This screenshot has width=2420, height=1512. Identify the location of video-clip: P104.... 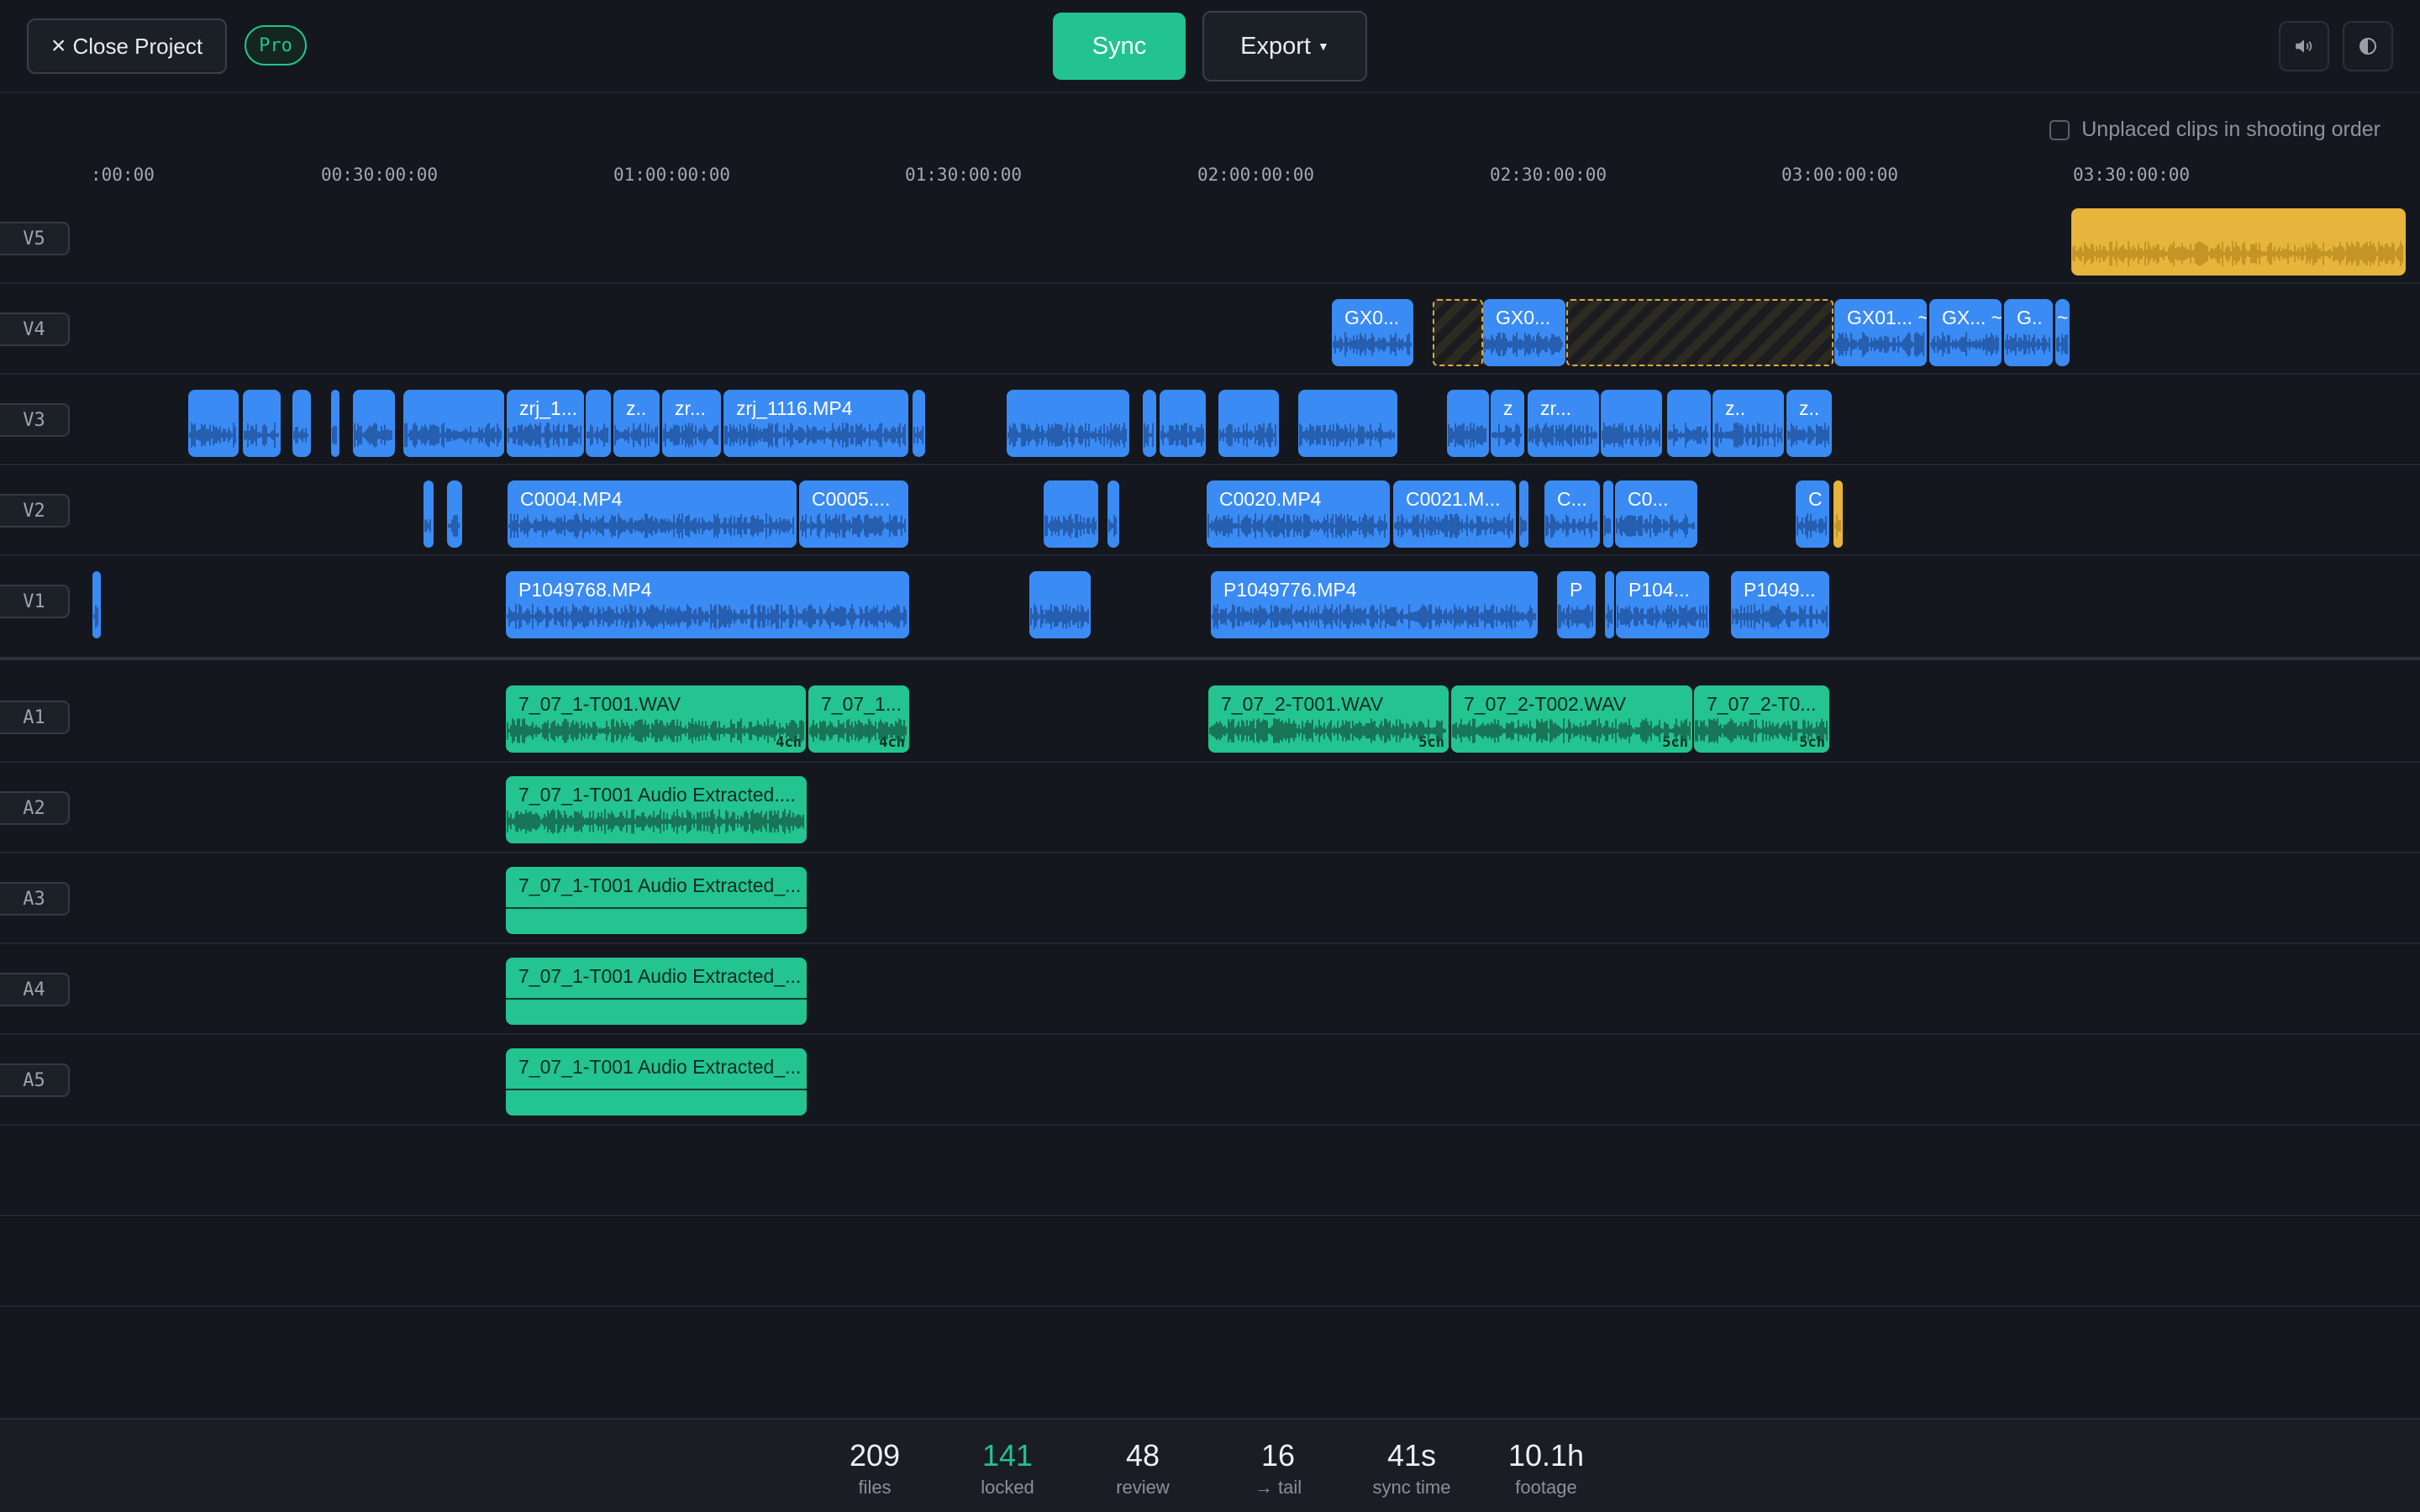
(1662, 604).